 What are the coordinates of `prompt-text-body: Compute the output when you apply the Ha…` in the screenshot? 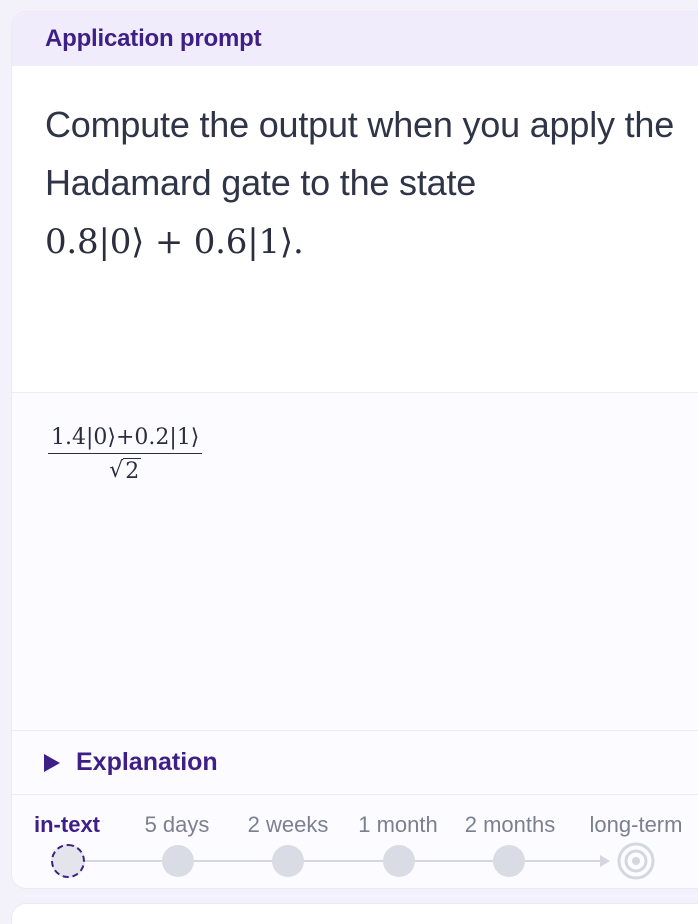 It's located at (360, 153).